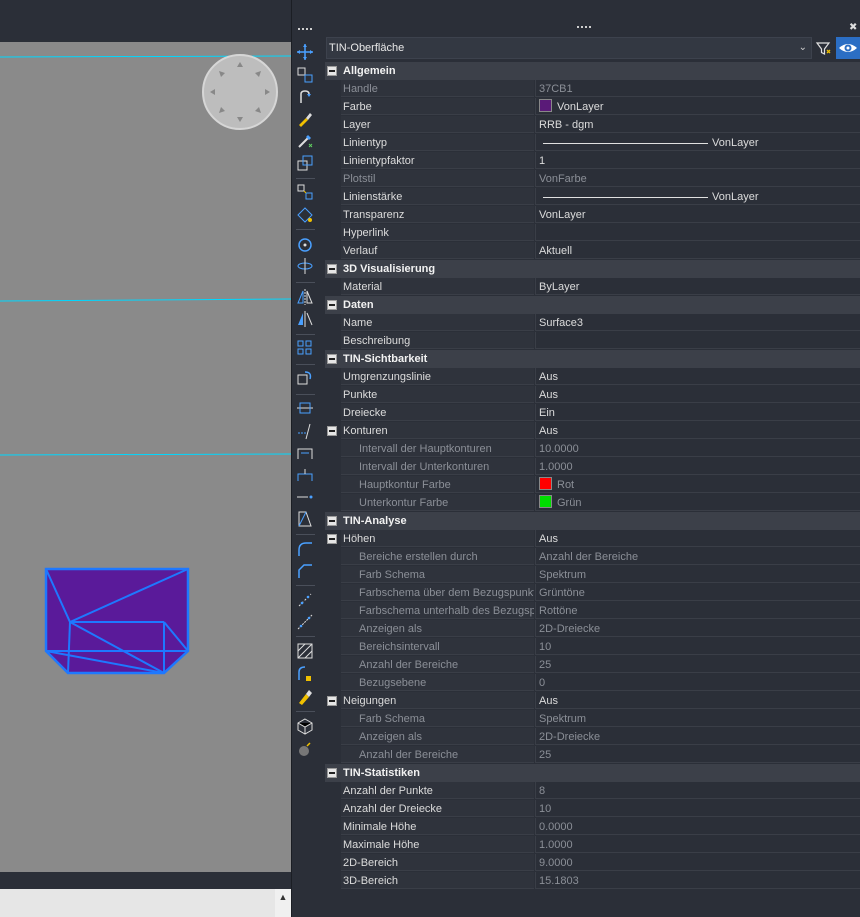 The height and width of the screenshot is (917, 860). I want to click on category-header: 3D Visualisierung, so click(592, 269).